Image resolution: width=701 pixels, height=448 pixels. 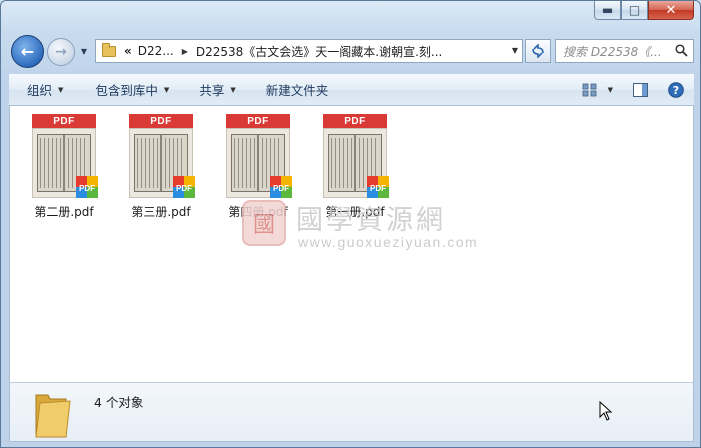 I want to click on organize-label: 组织, so click(x=40, y=90).